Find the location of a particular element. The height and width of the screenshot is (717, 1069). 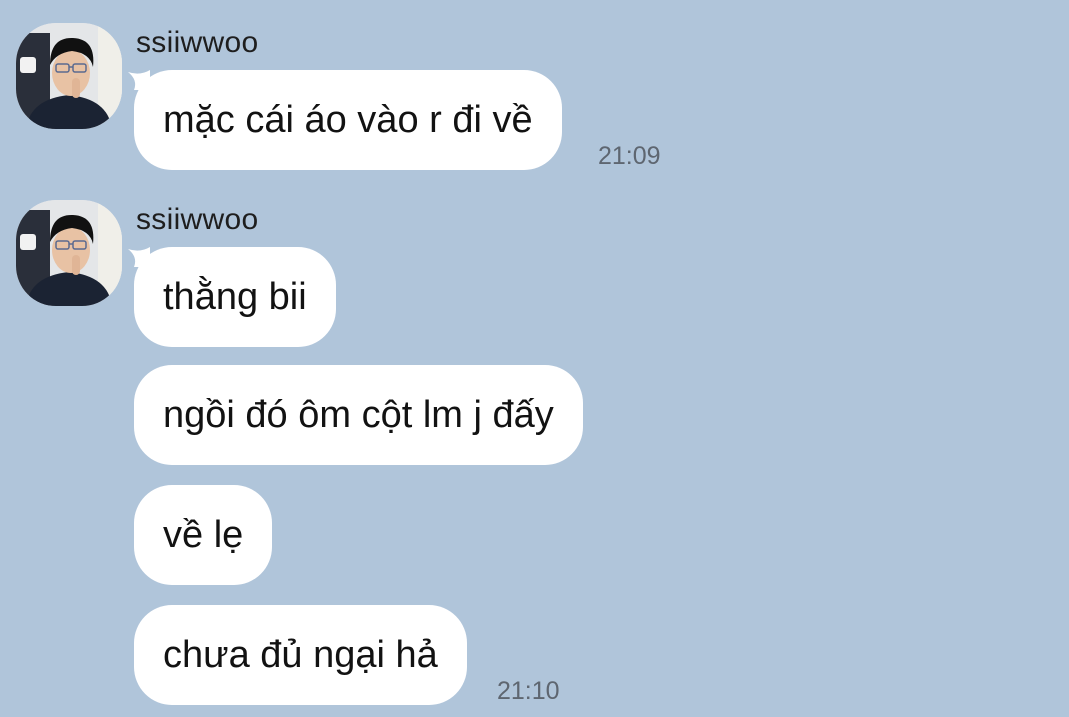

message-bubble: chưa đủ ngại hả is located at coordinates (300, 655).